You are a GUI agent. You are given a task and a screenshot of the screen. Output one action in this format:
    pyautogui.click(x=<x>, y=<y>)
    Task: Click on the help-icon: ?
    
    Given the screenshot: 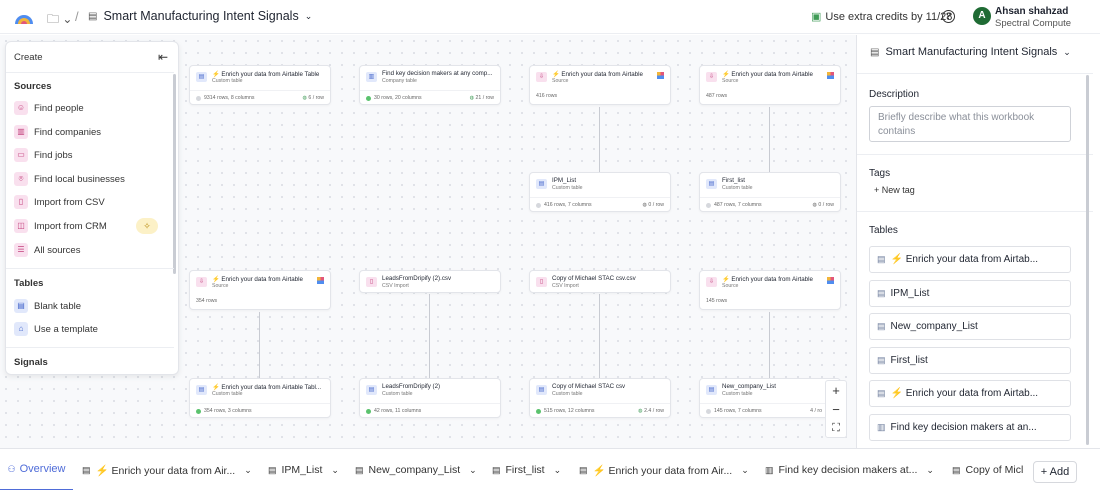 What is the action you would take?
    pyautogui.click(x=948, y=16)
    